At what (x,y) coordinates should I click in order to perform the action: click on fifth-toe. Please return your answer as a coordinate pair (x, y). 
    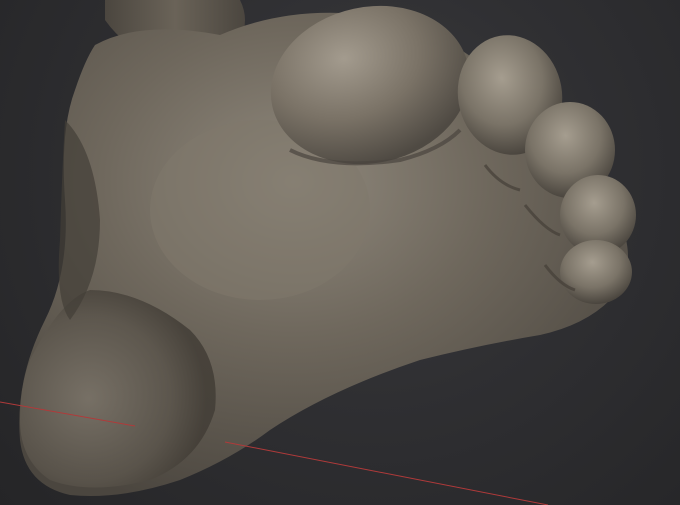
    Looking at the image, I should click on (596, 272).